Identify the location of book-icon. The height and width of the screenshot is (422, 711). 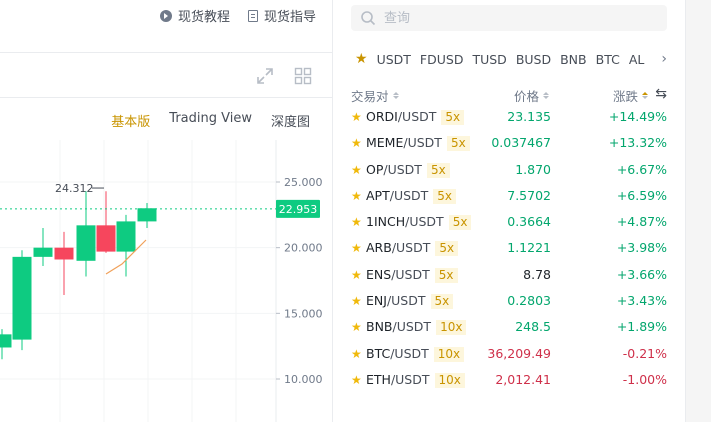
(252, 15).